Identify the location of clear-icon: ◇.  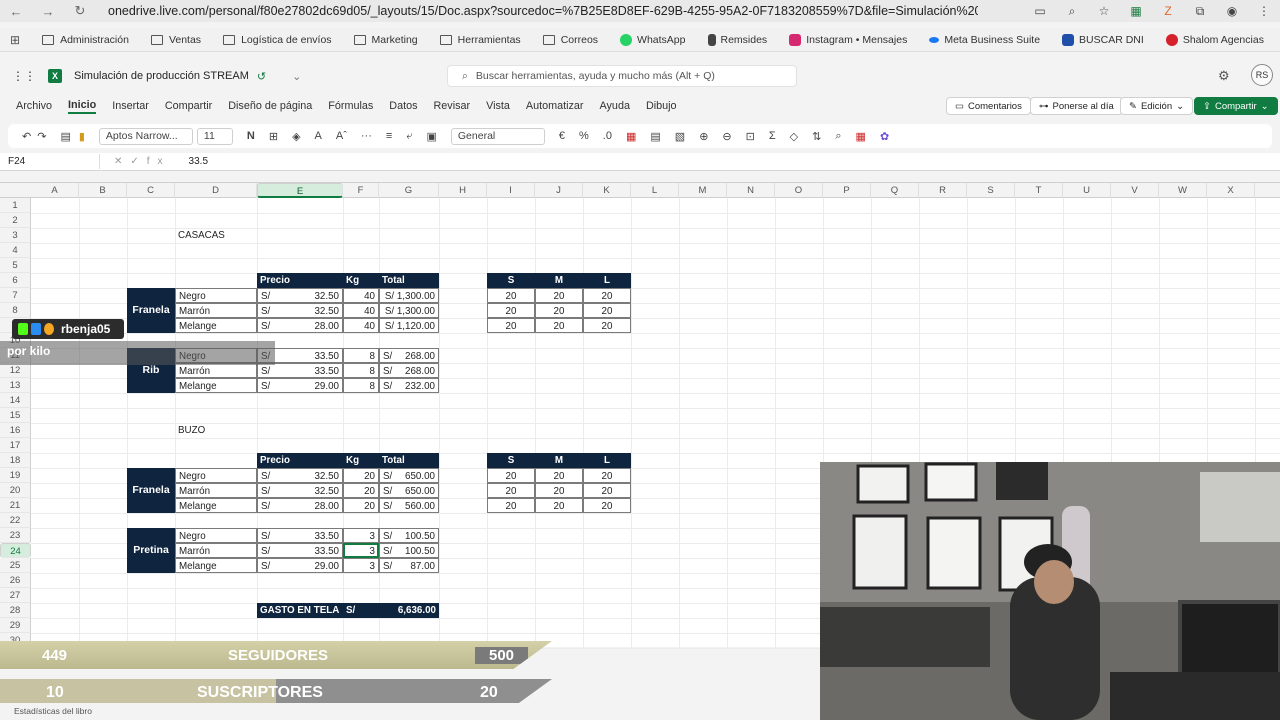
(794, 136).